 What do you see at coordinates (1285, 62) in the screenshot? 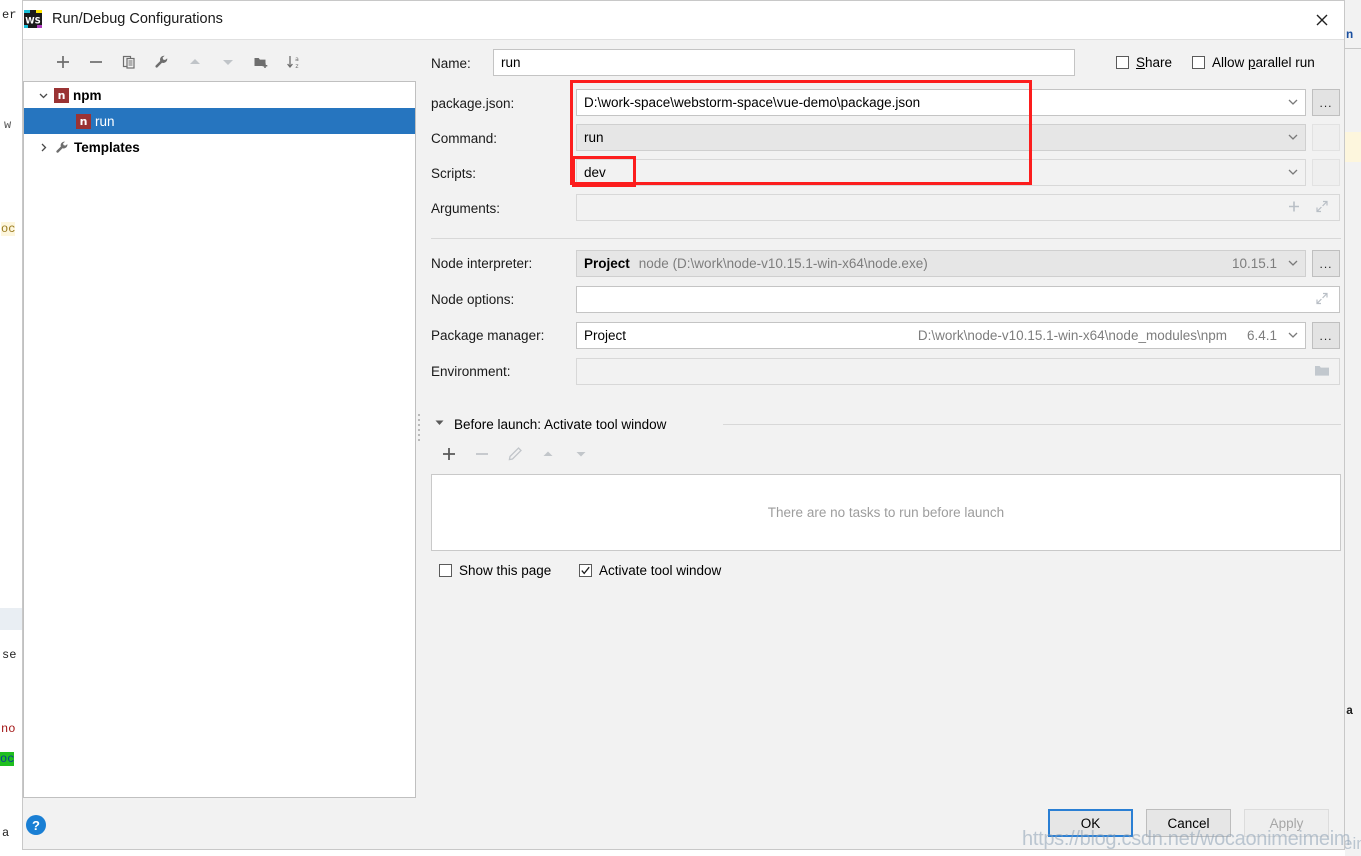
I see `label-rest: arallel run` at bounding box center [1285, 62].